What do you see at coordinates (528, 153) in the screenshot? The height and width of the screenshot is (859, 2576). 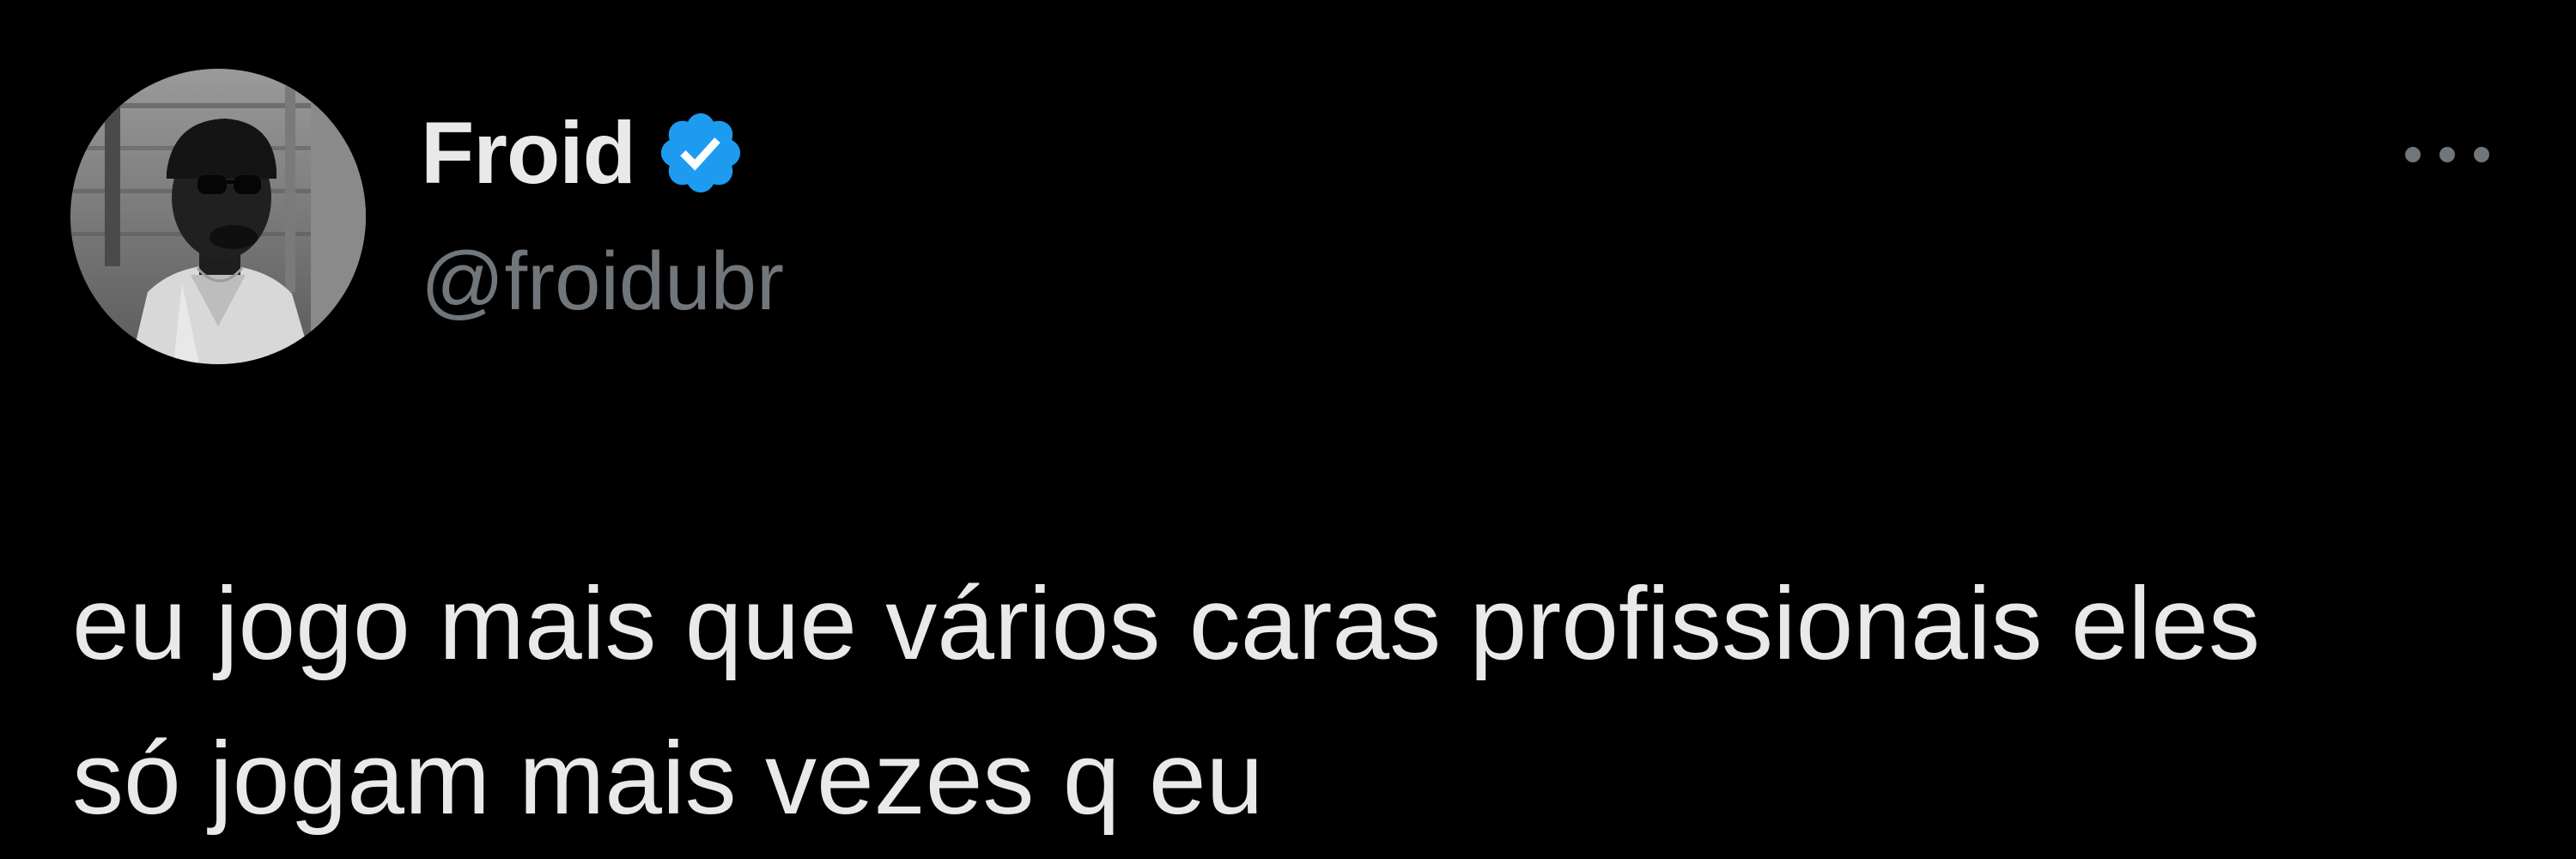 I see `display-name: Froid` at bounding box center [528, 153].